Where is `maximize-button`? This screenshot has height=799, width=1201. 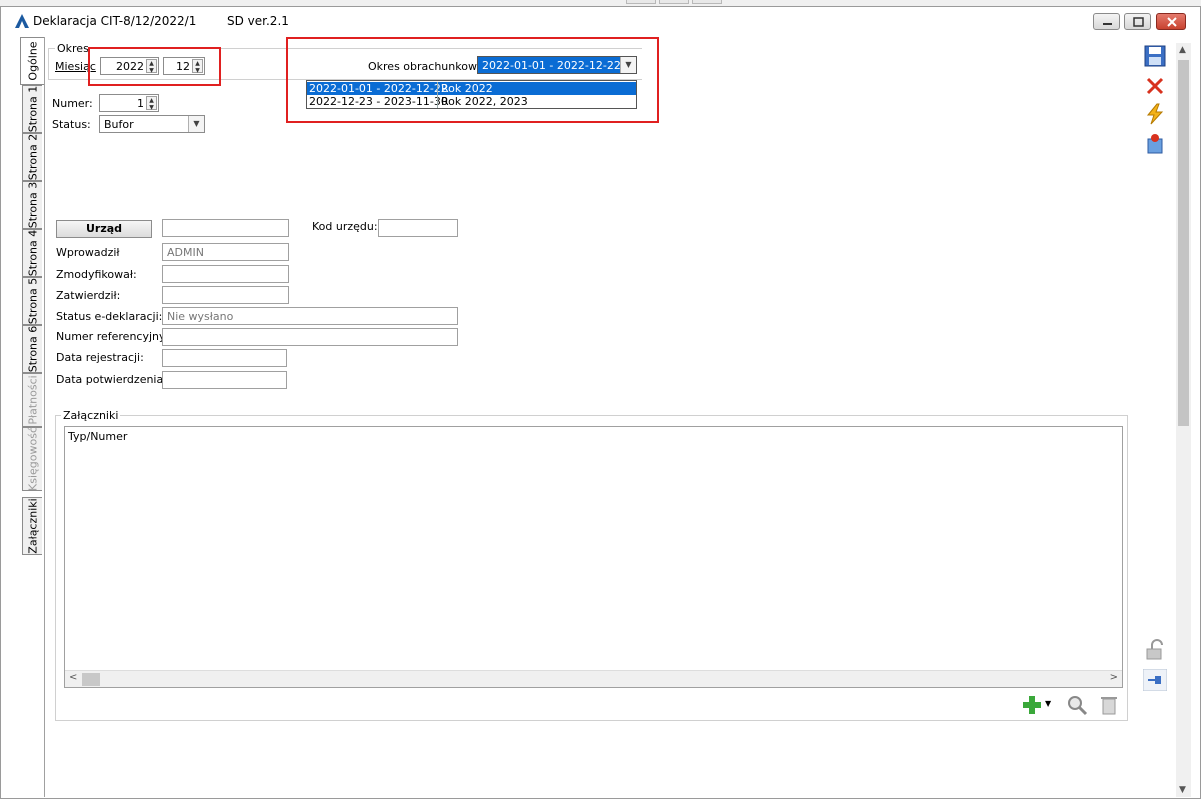 maximize-button is located at coordinates (1137, 21).